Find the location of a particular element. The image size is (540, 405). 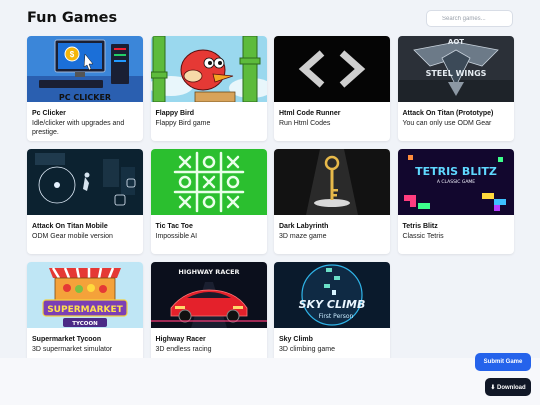

game-card-description: Classic Tetris is located at coordinates (423, 236).